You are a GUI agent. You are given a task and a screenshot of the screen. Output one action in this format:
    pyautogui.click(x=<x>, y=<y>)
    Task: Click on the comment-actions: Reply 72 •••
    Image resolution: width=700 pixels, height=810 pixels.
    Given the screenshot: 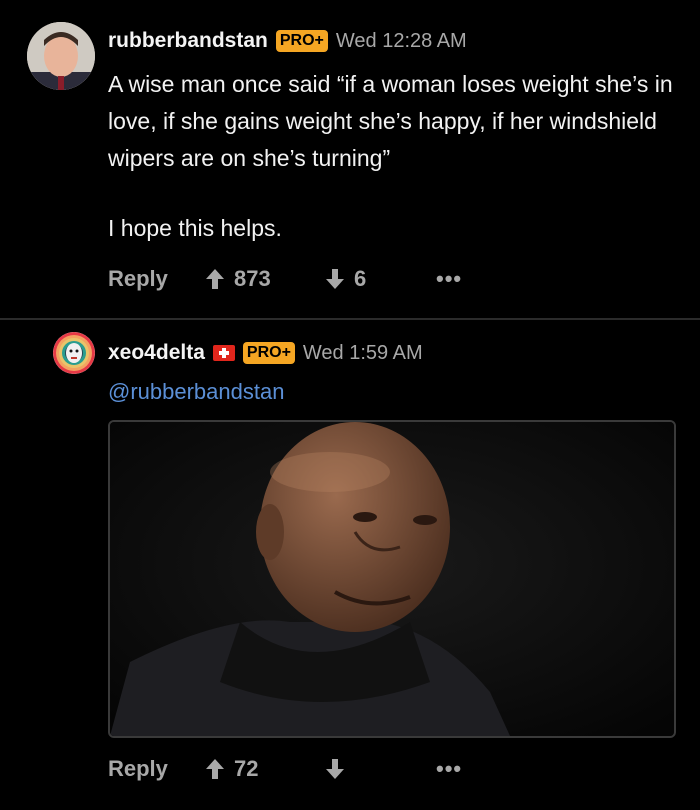 What is the action you would take?
    pyautogui.click(x=308, y=769)
    